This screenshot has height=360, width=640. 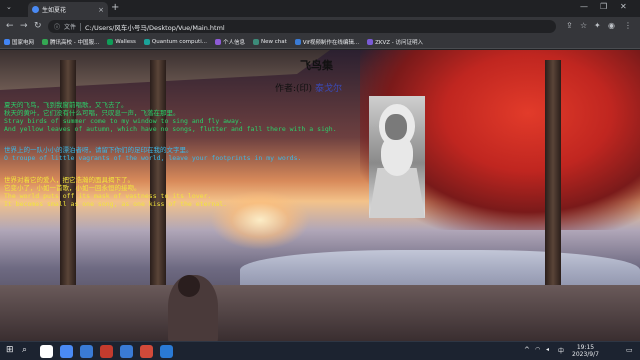 I want to click on maximize-icon: ❐, so click(x=603, y=6).